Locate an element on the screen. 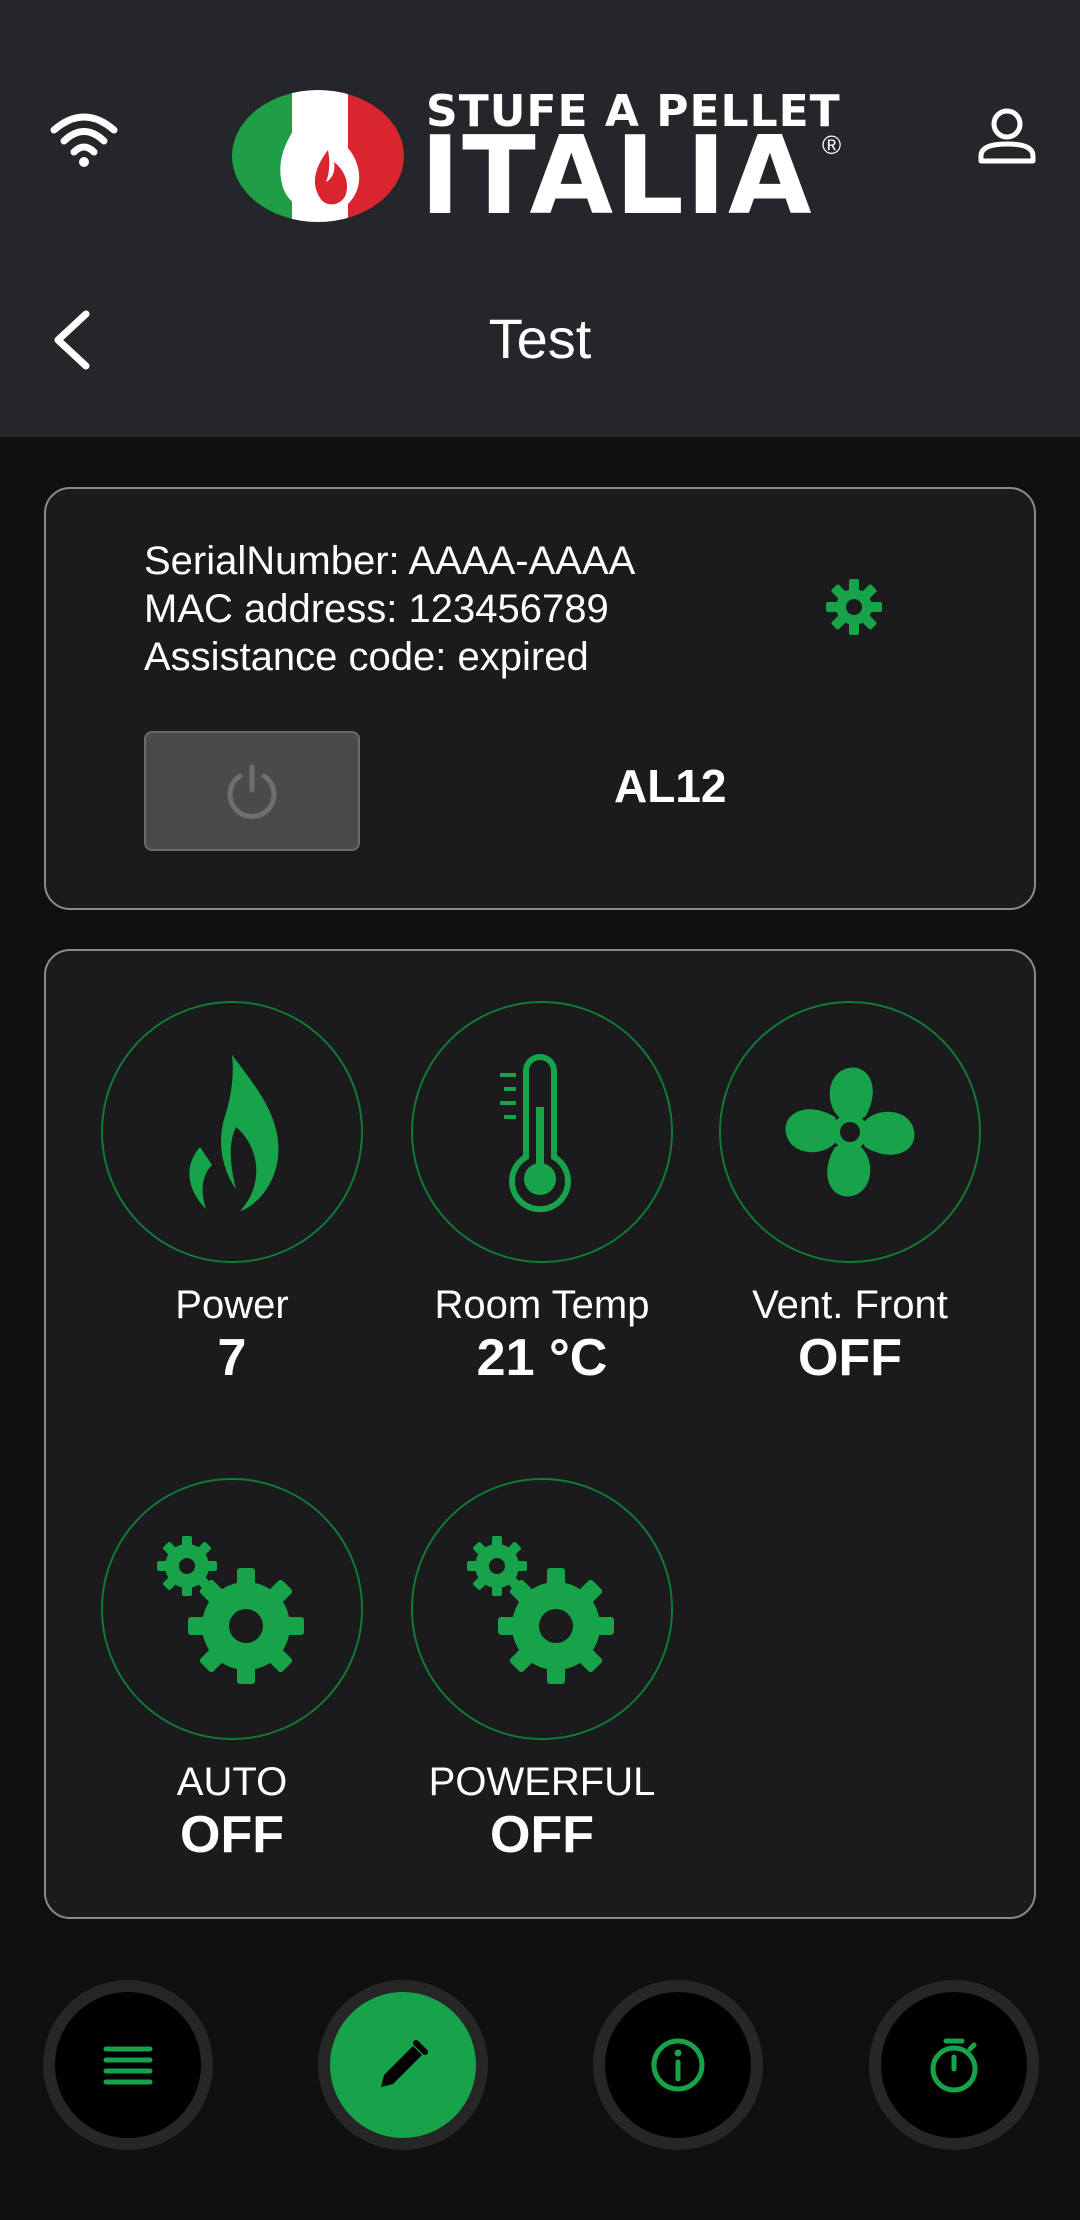 The width and height of the screenshot is (1080, 2220). auto-control is located at coordinates (232, 1609).